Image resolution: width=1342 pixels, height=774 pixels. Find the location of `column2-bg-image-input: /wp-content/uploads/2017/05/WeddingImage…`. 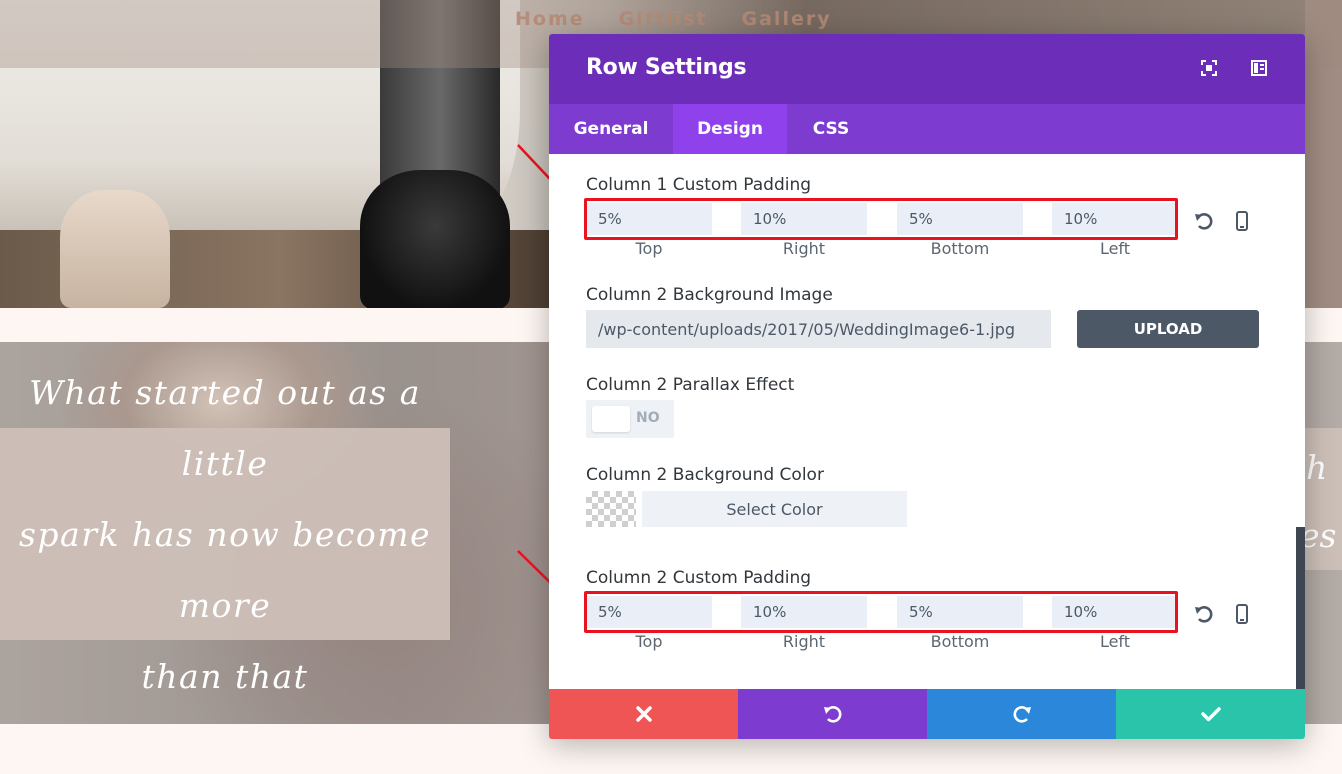

column2-bg-image-input: /wp-content/uploads/2017/05/WeddingImage… is located at coordinates (818, 329).